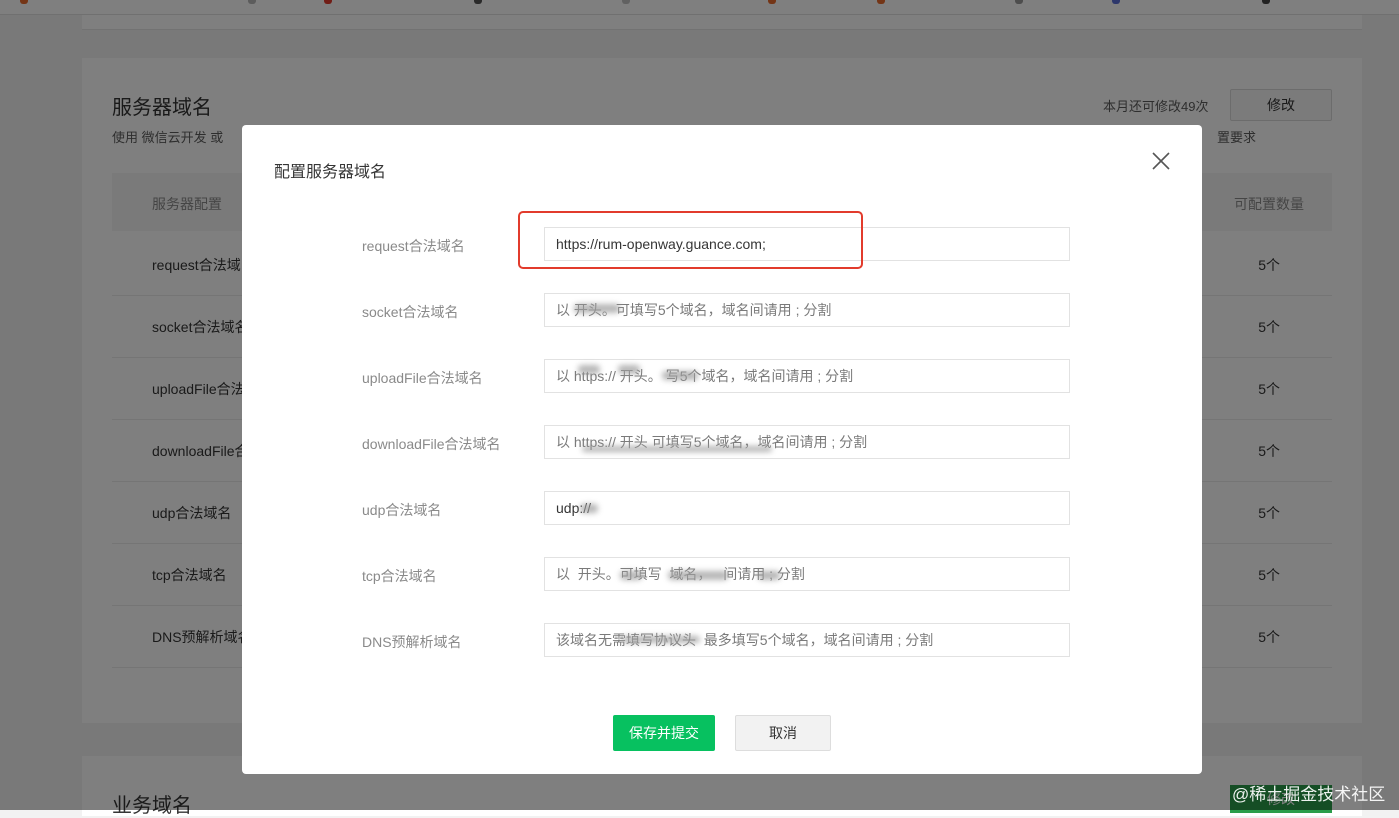  Describe the element at coordinates (807, 310) in the screenshot. I see `socket-domain-input` at that location.